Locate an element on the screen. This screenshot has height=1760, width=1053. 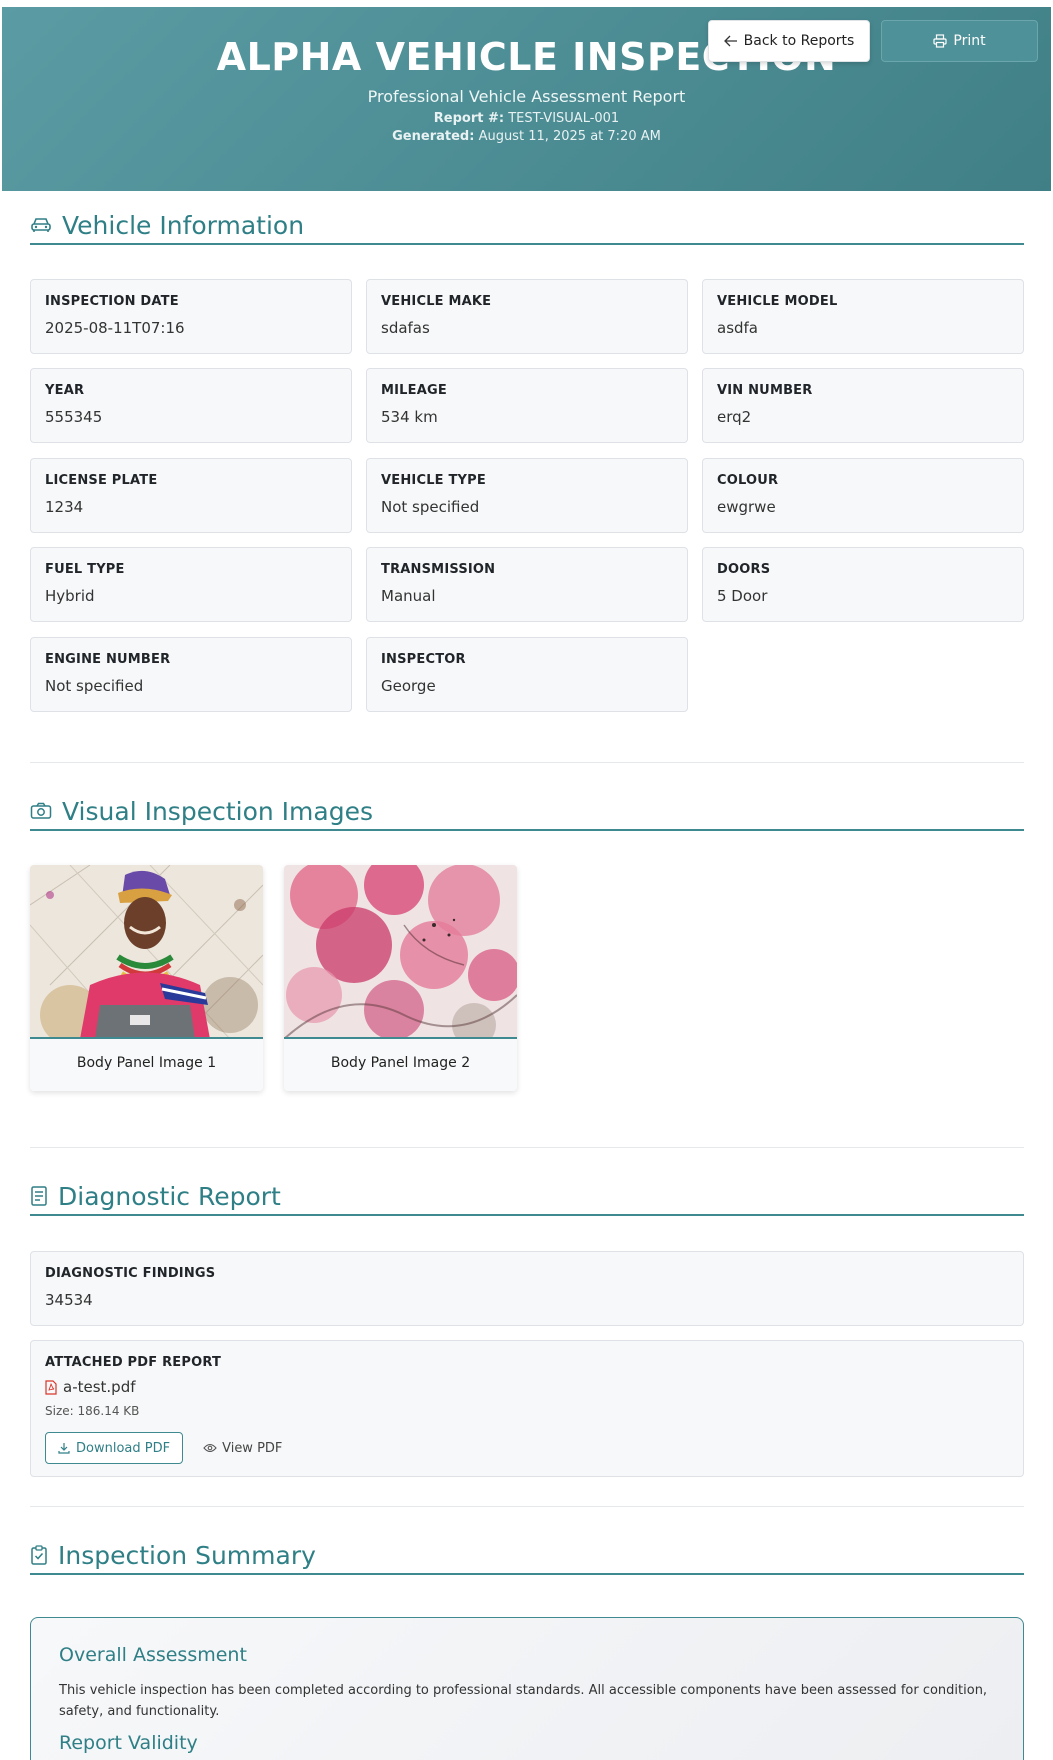
info-card-vehicle-model: VEHICLE MODEL asdfa is located at coordinates (863, 316).